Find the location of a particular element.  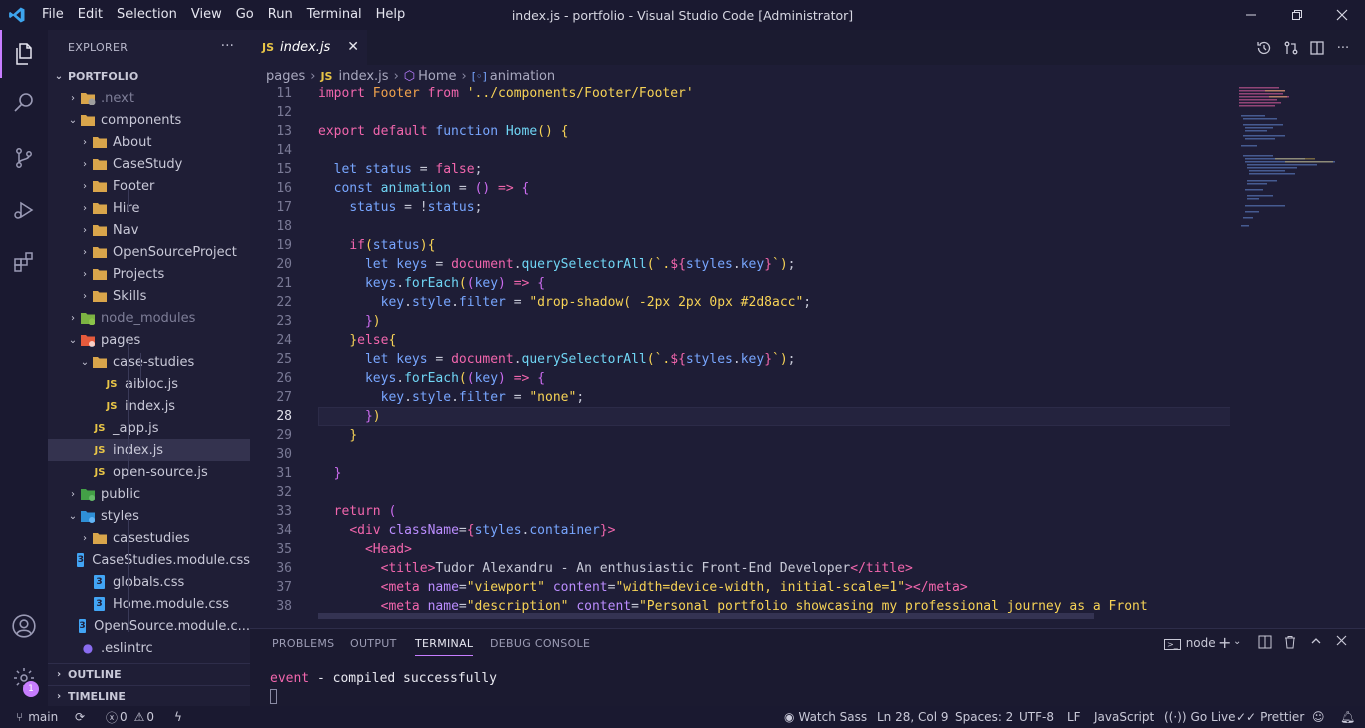

breadcrumb-animation: animation is located at coordinates (522, 76).